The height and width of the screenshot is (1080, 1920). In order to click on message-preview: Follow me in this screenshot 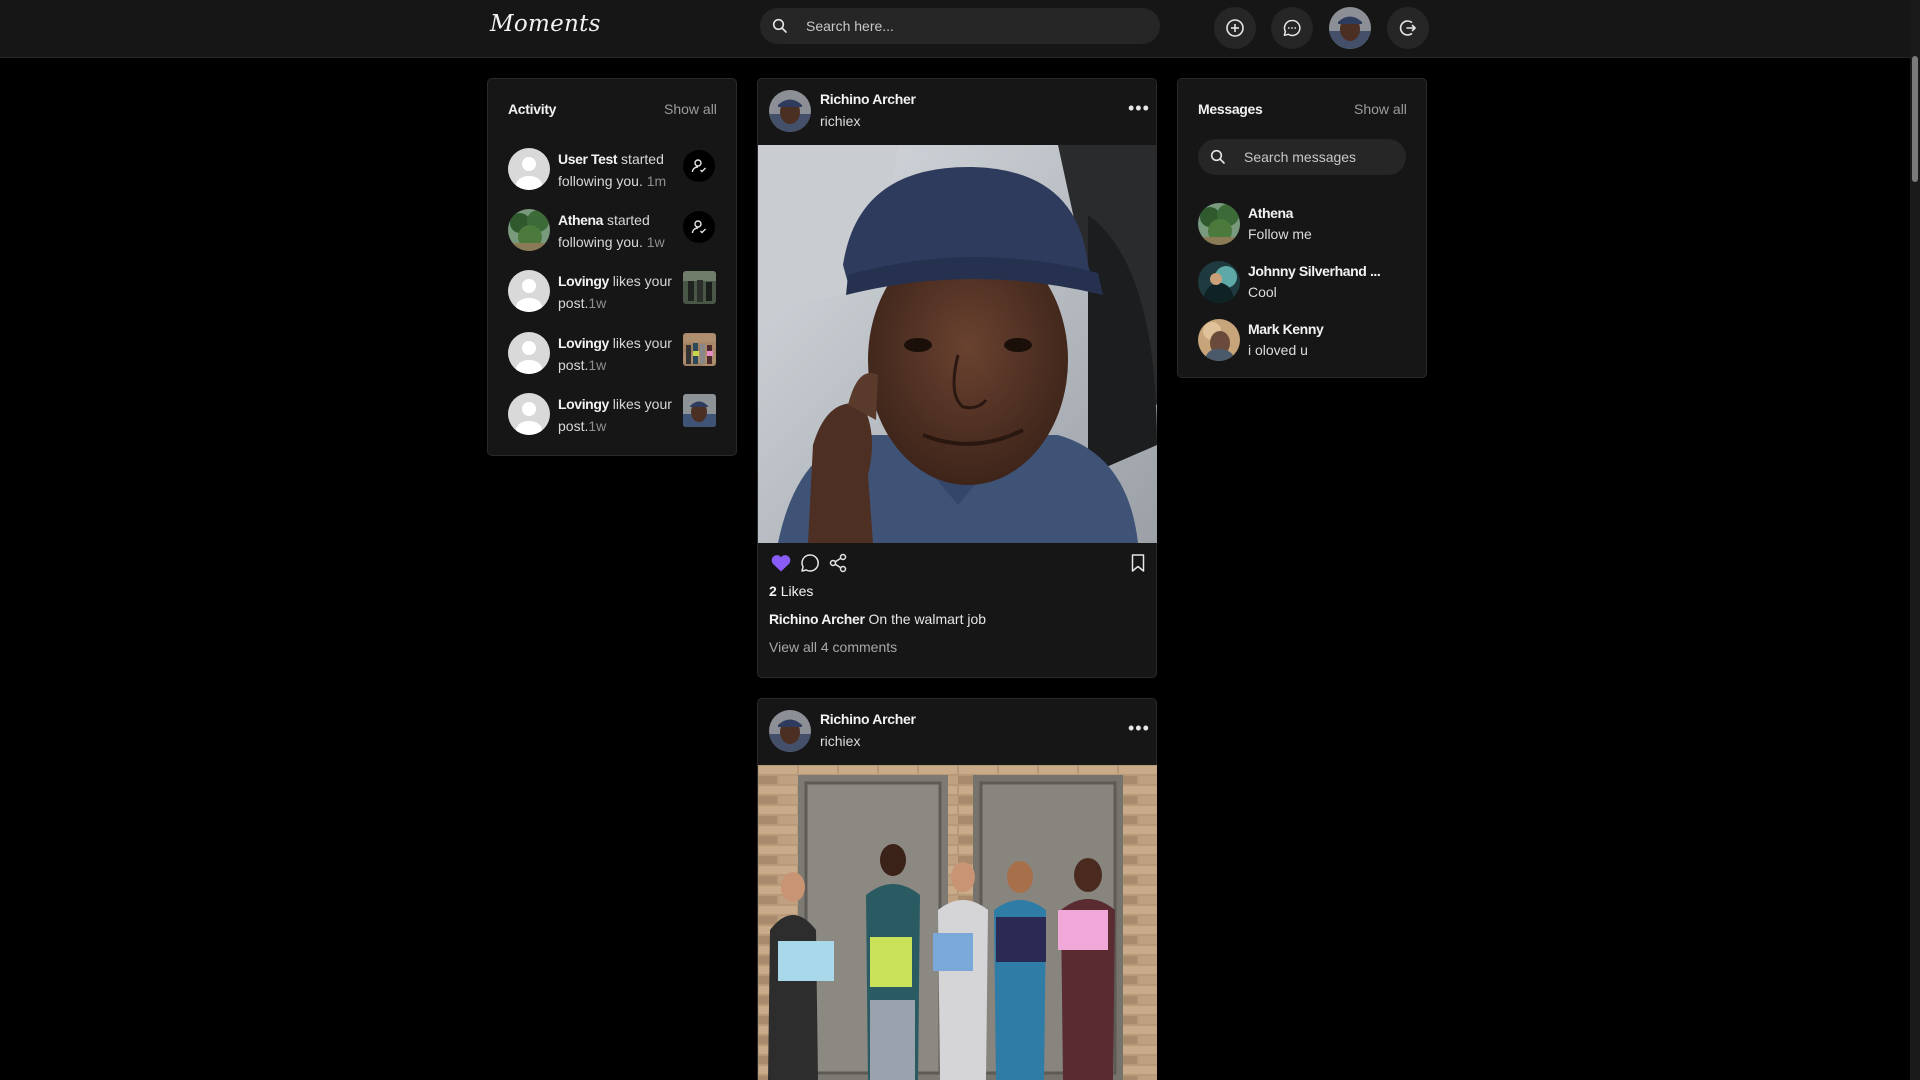, I will do `click(1280, 234)`.